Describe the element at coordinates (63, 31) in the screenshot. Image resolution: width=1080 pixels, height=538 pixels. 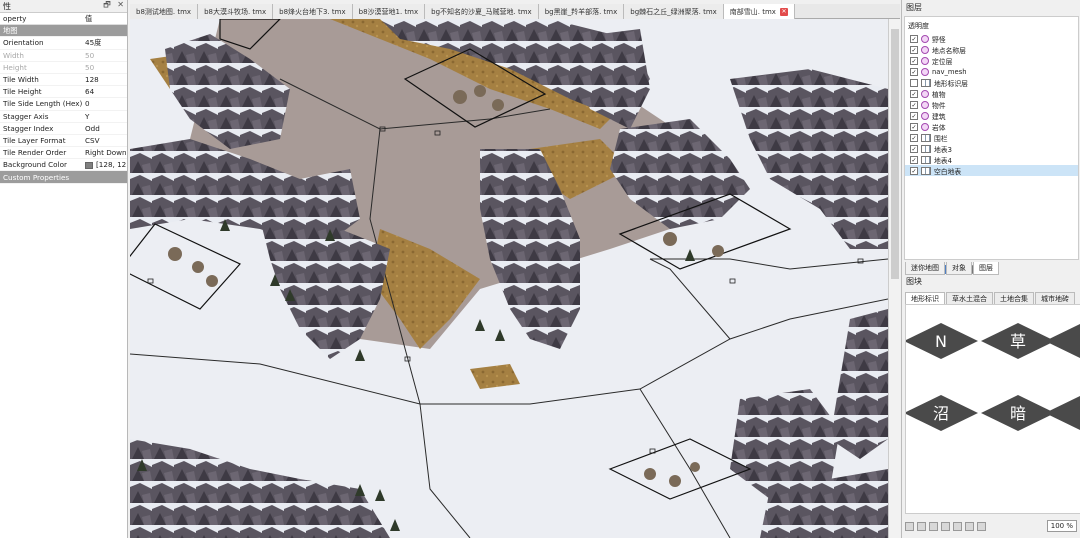
I see `property-group-map: 地图` at that location.